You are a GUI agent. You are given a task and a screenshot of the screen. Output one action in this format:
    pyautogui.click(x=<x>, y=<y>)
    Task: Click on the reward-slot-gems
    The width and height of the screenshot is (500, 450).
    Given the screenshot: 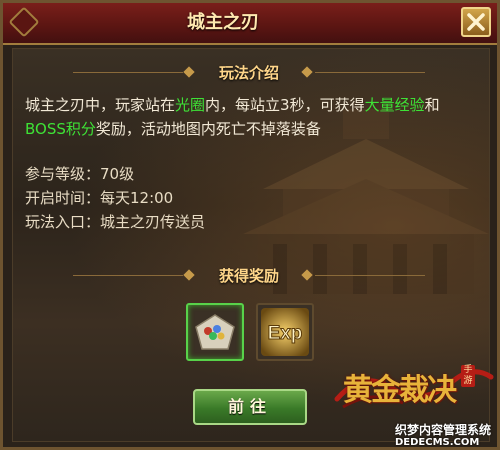 What is the action you would take?
    pyautogui.click(x=215, y=332)
    